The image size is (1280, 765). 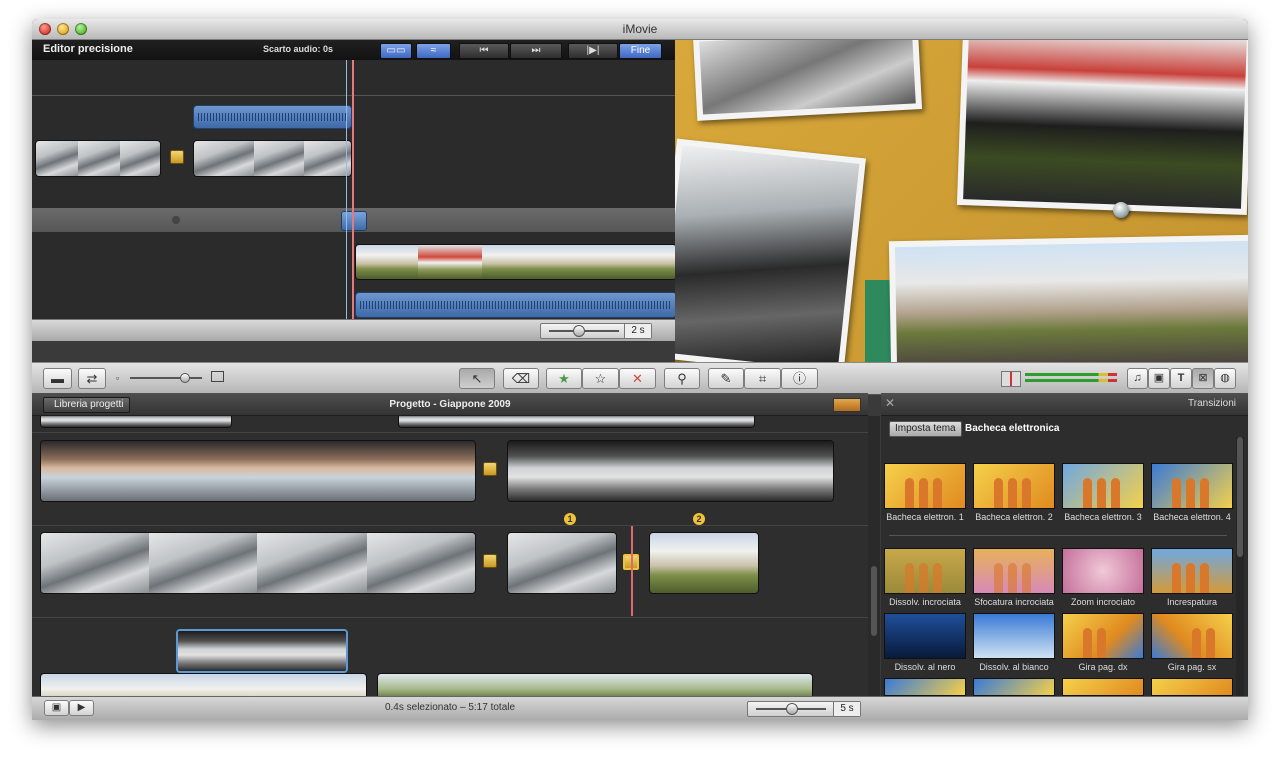 I want to click on window-title: iMovie, so click(x=640, y=29).